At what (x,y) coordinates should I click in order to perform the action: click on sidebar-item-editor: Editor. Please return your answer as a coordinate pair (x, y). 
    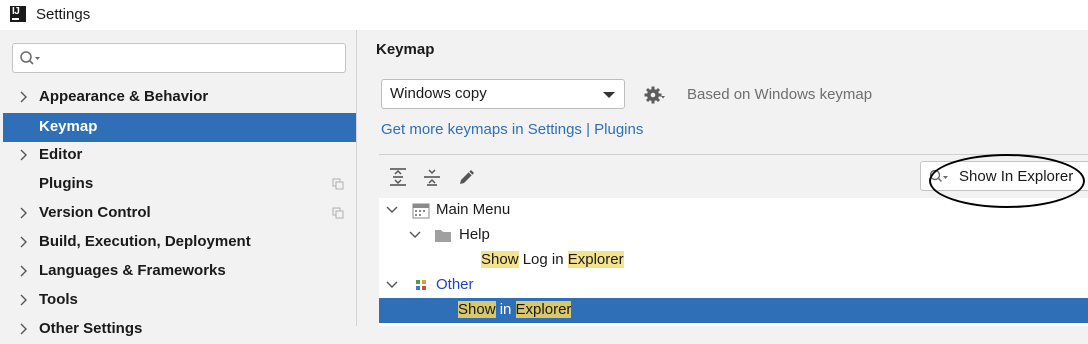
    Looking at the image, I should click on (178, 155).